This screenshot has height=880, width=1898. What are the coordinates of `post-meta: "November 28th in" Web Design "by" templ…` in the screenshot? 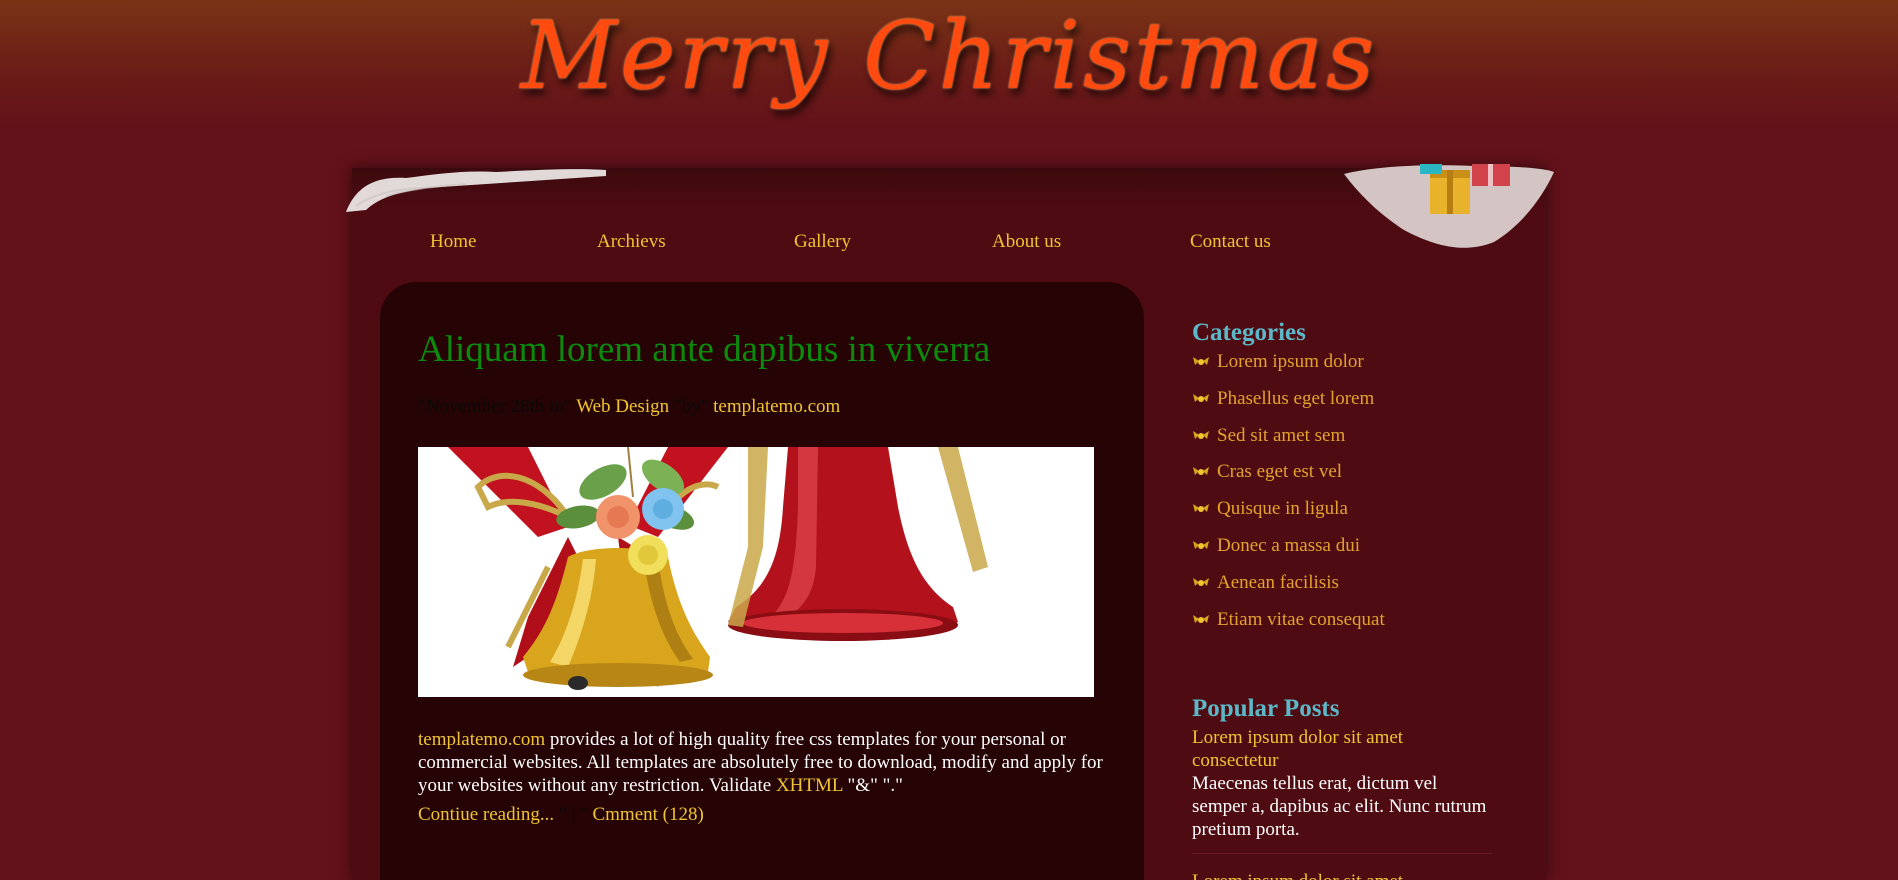 It's located at (629, 407).